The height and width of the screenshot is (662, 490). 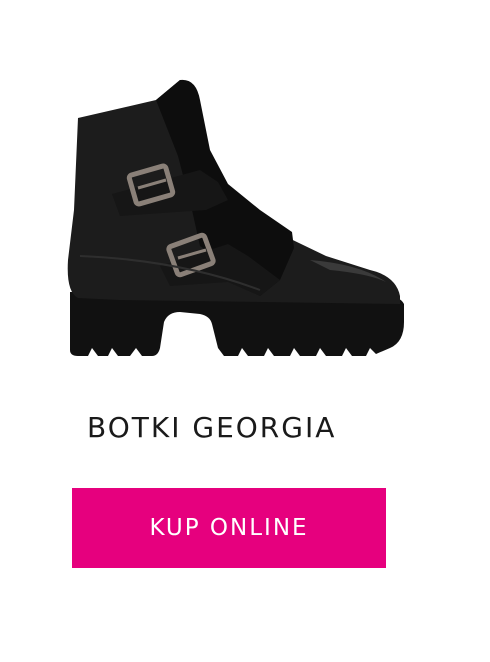 What do you see at coordinates (212, 427) in the screenshot?
I see `product-name: BOTKI GEORGIA` at bounding box center [212, 427].